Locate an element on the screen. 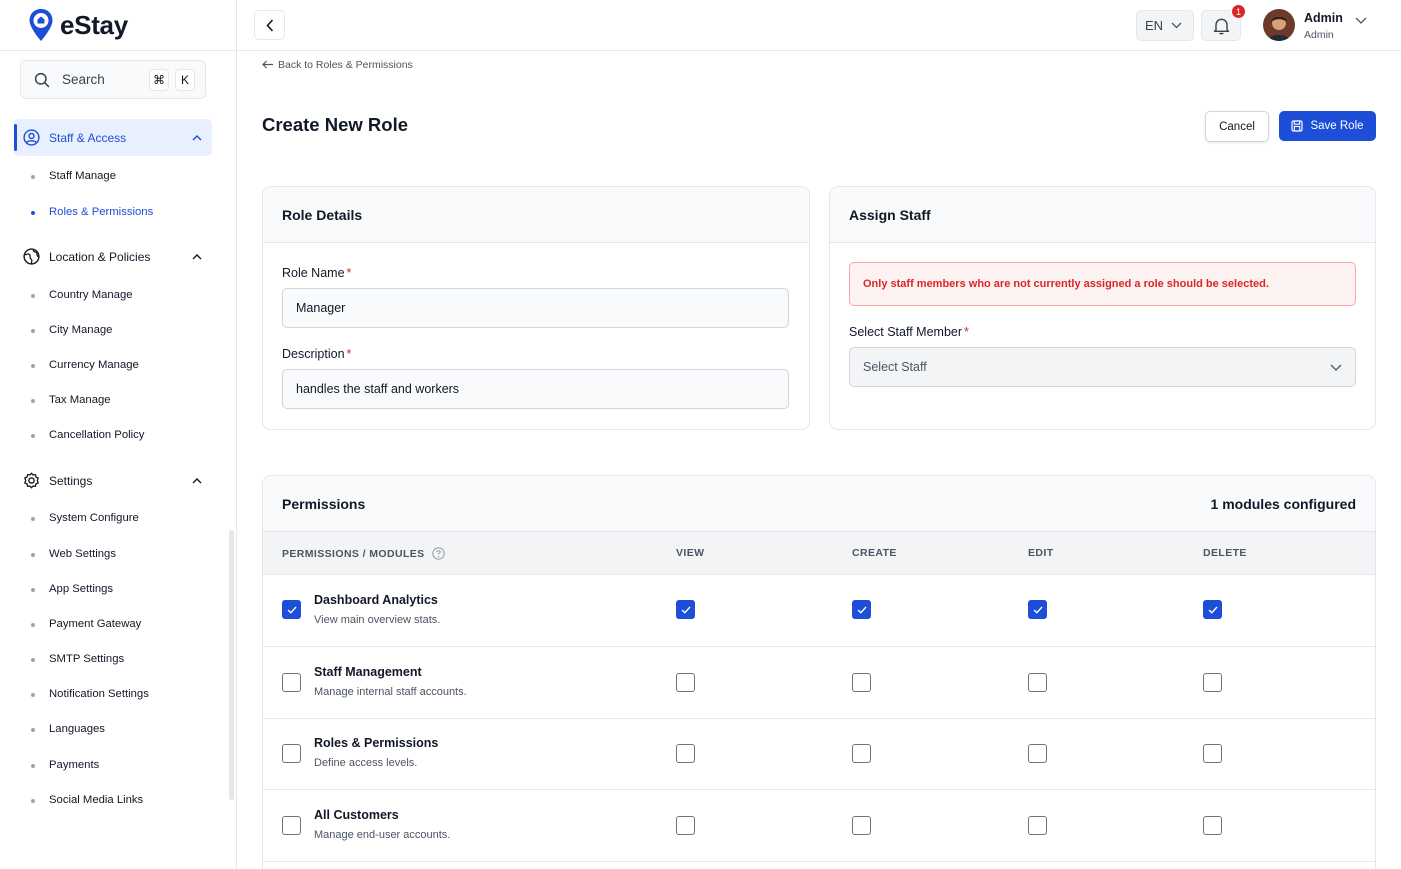 This screenshot has width=1401, height=869. module-name: Roles & Permissions is located at coordinates (376, 743).